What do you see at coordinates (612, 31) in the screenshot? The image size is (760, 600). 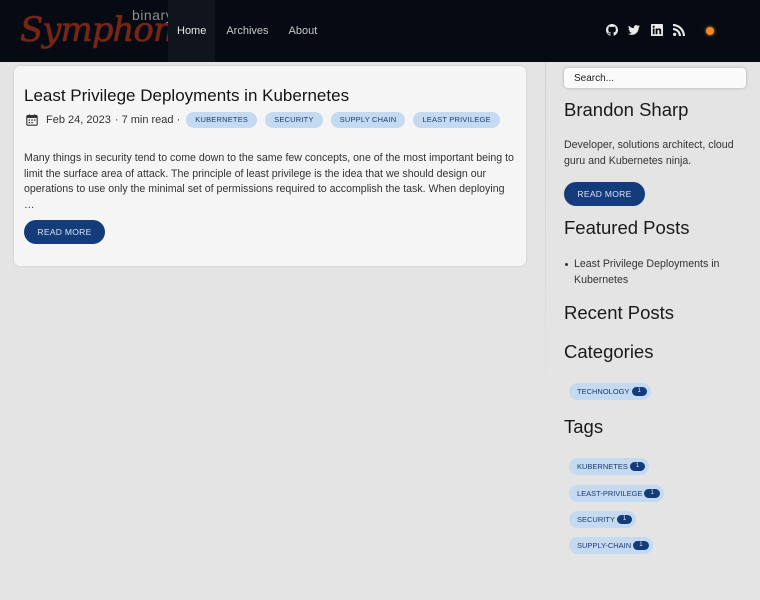 I see `github-icon` at bounding box center [612, 31].